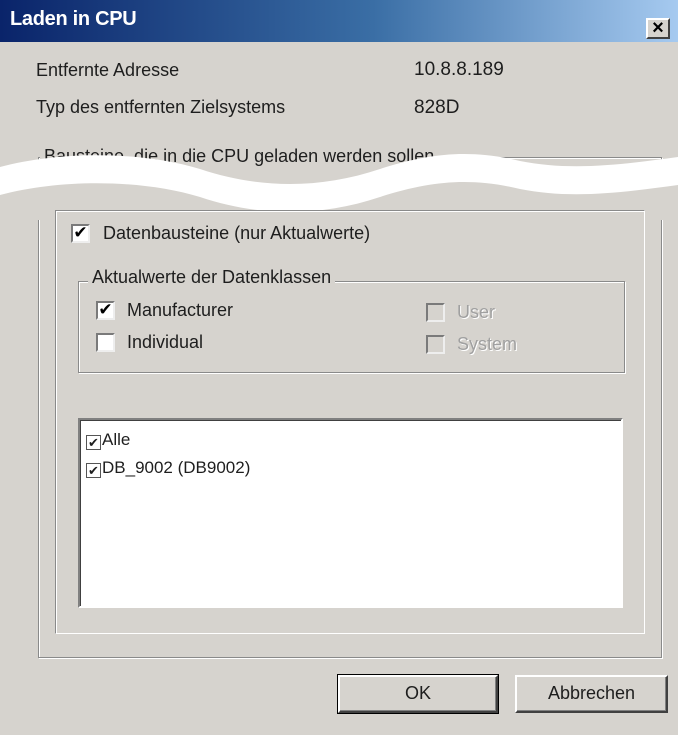  What do you see at coordinates (212, 277) in the screenshot?
I see `data-classes-legend: Aktualwerte der Datenklassen` at bounding box center [212, 277].